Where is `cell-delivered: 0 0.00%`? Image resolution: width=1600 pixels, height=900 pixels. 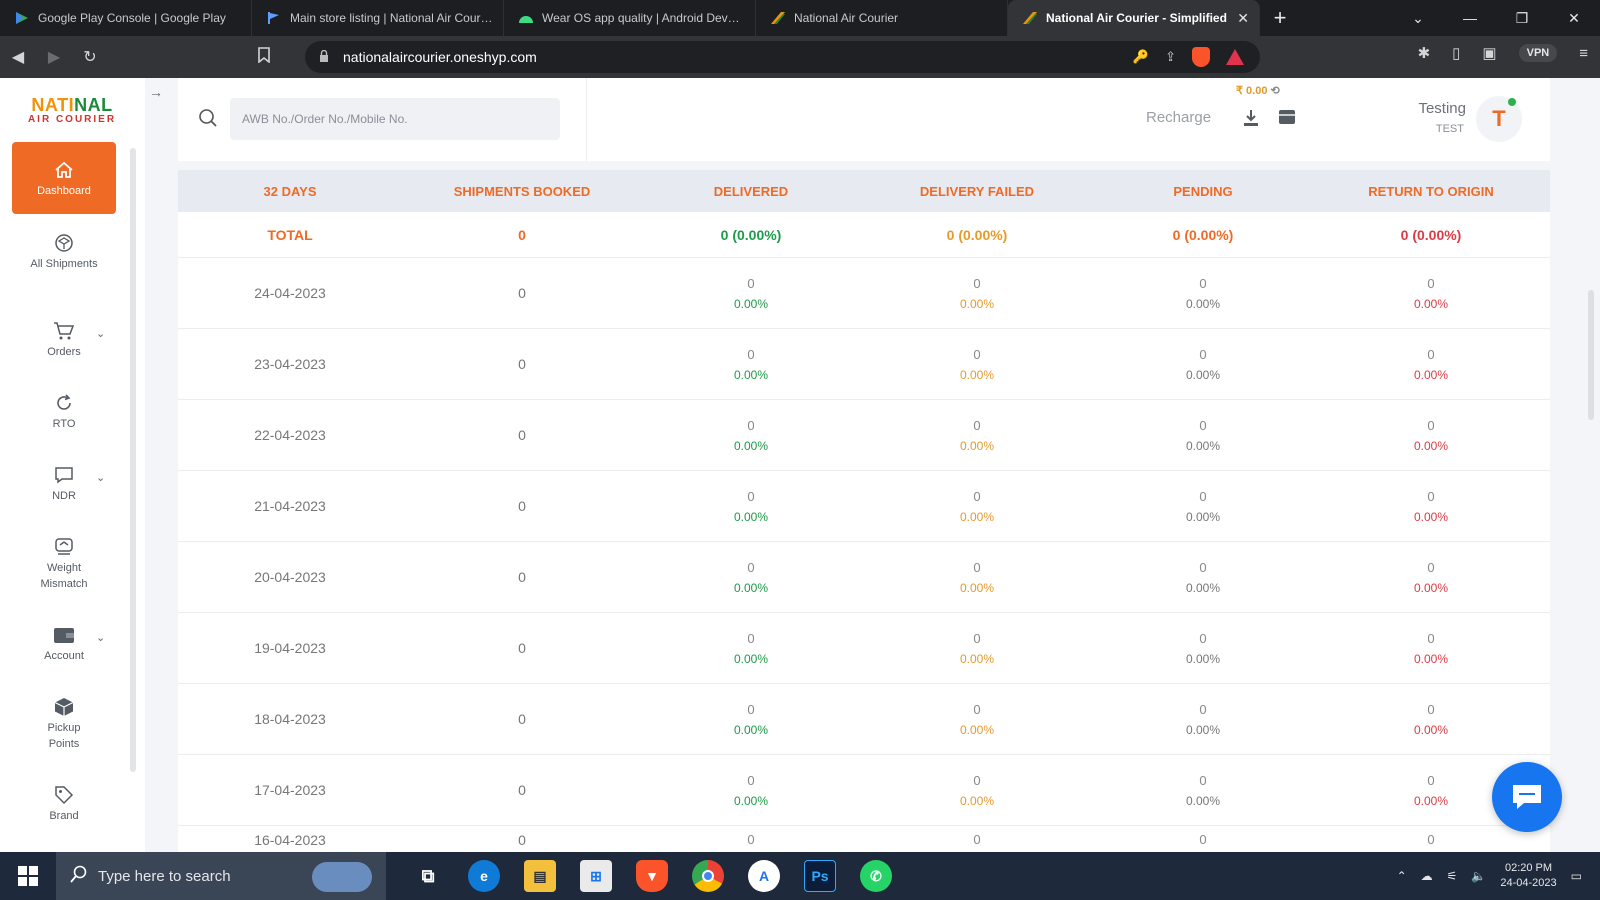 cell-delivered: 0 0.00% is located at coordinates (751, 364).